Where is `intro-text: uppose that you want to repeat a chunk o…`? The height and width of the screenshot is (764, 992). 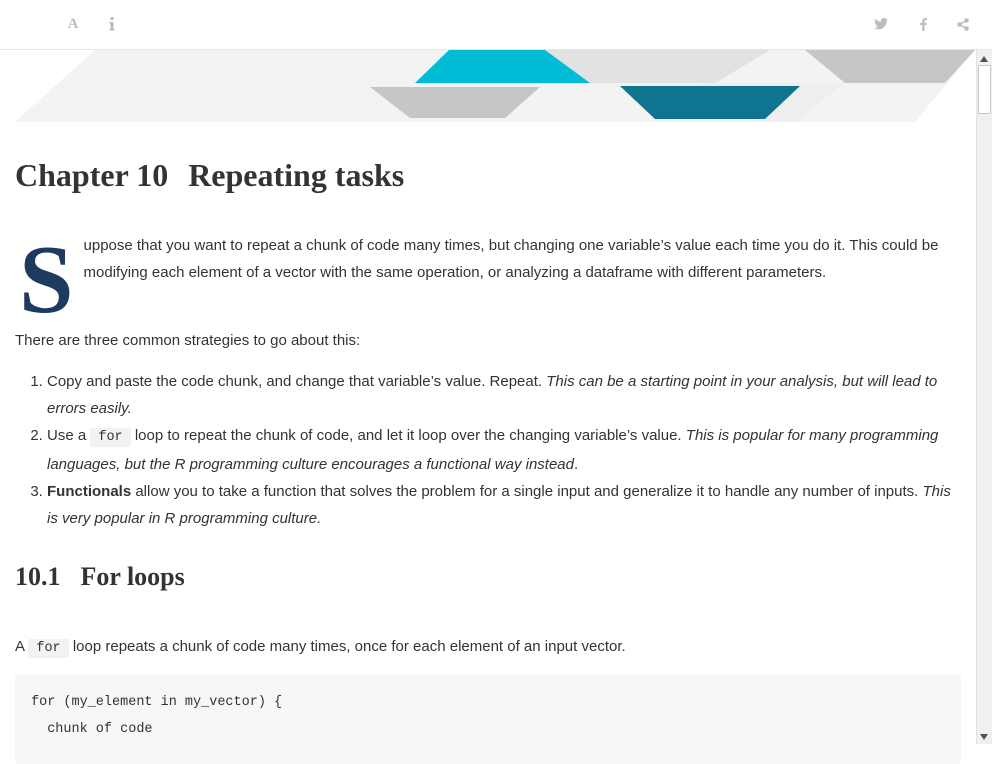
intro-text: uppose that you want to repeat a chunk o… is located at coordinates (511, 259).